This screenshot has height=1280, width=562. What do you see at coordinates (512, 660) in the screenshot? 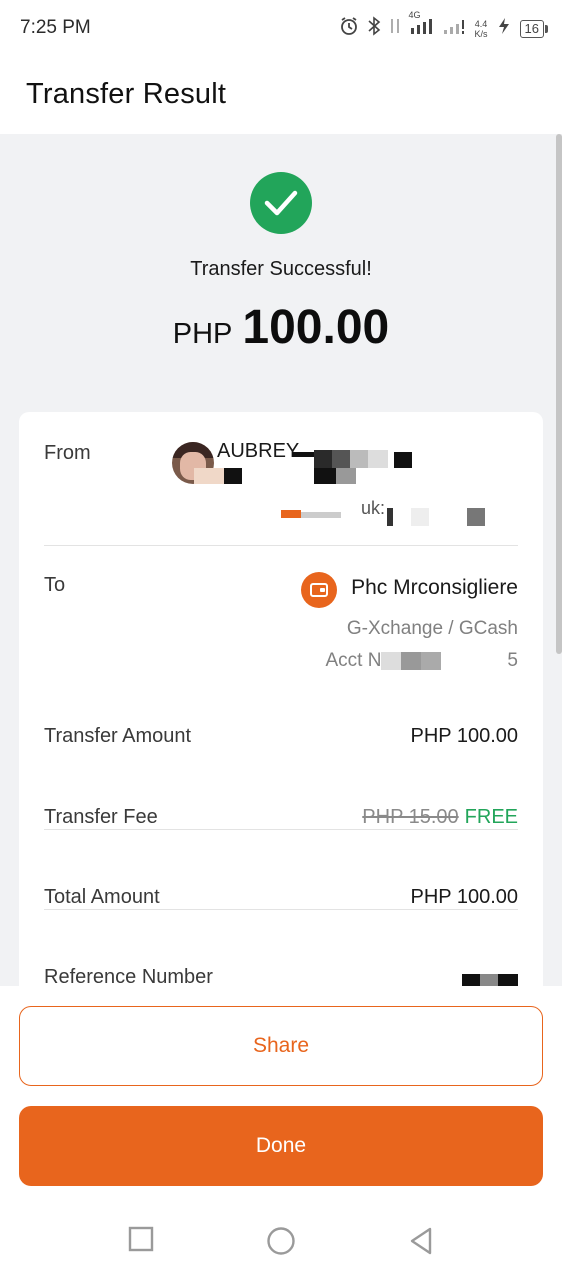
I see `account-suffix: 5` at bounding box center [512, 660].